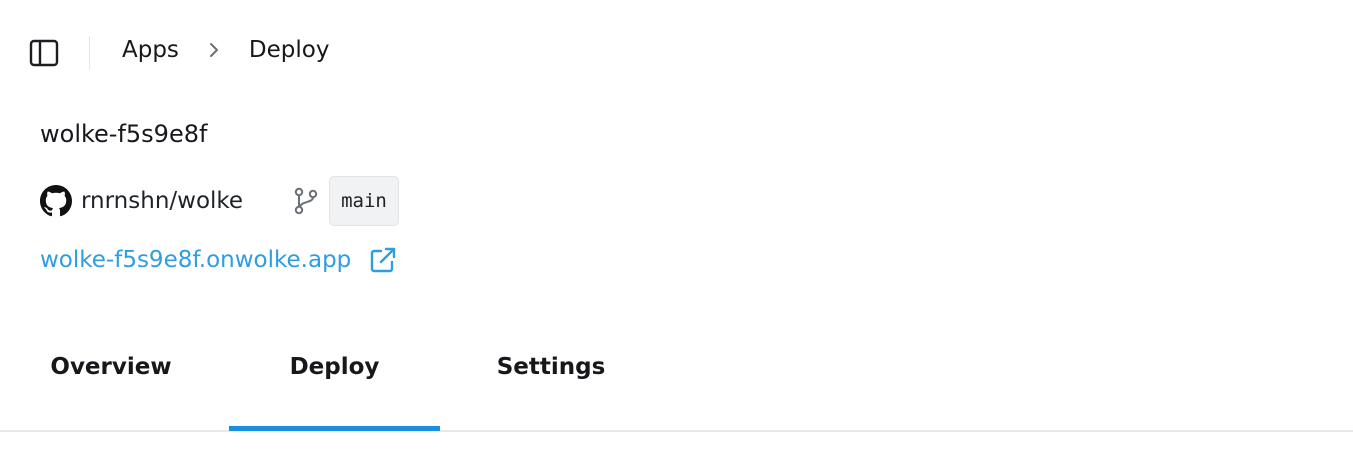 Image resolution: width=1353 pixels, height=457 pixels. Describe the element at coordinates (551, 384) in the screenshot. I see `tab-settings: Settings` at that location.